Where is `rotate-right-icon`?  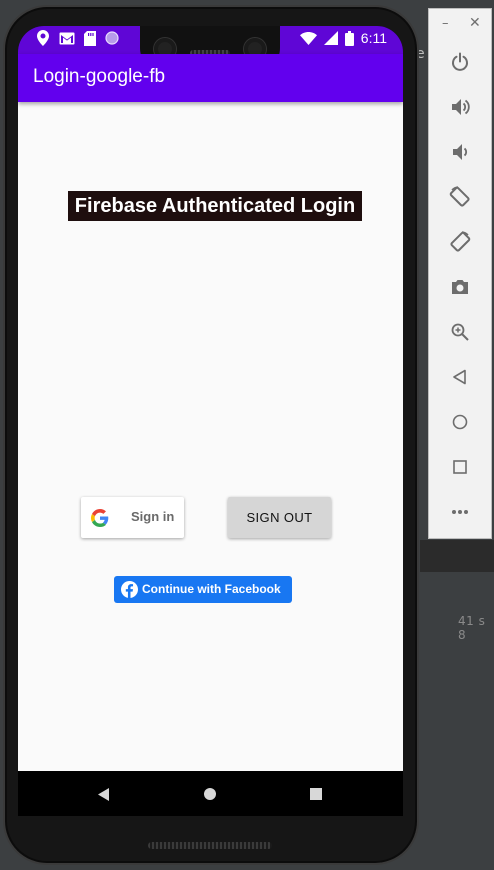
rotate-right-icon is located at coordinates (460, 241).